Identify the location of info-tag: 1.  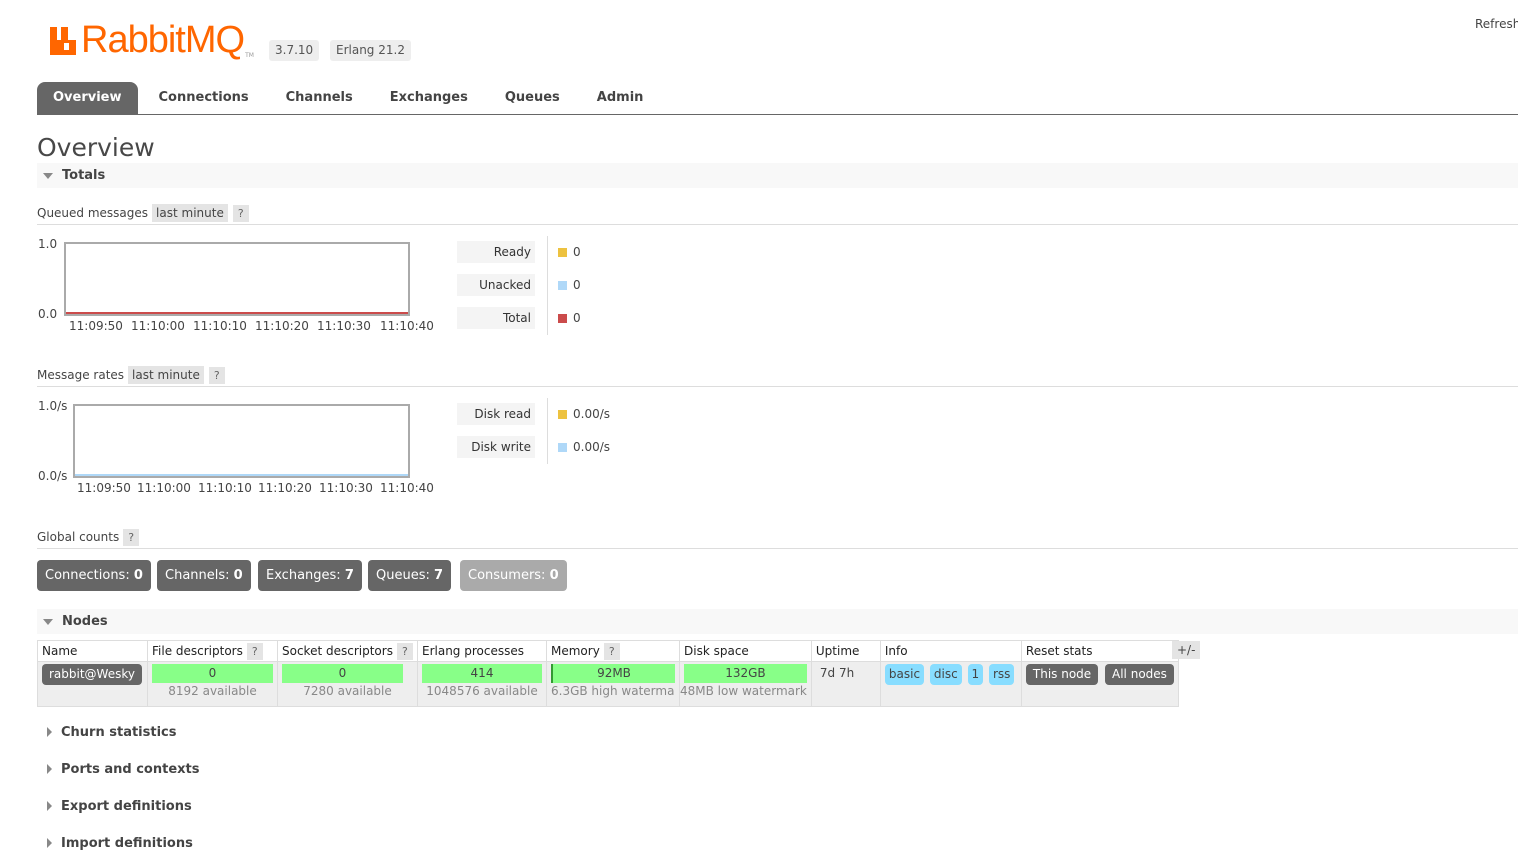
(975, 674).